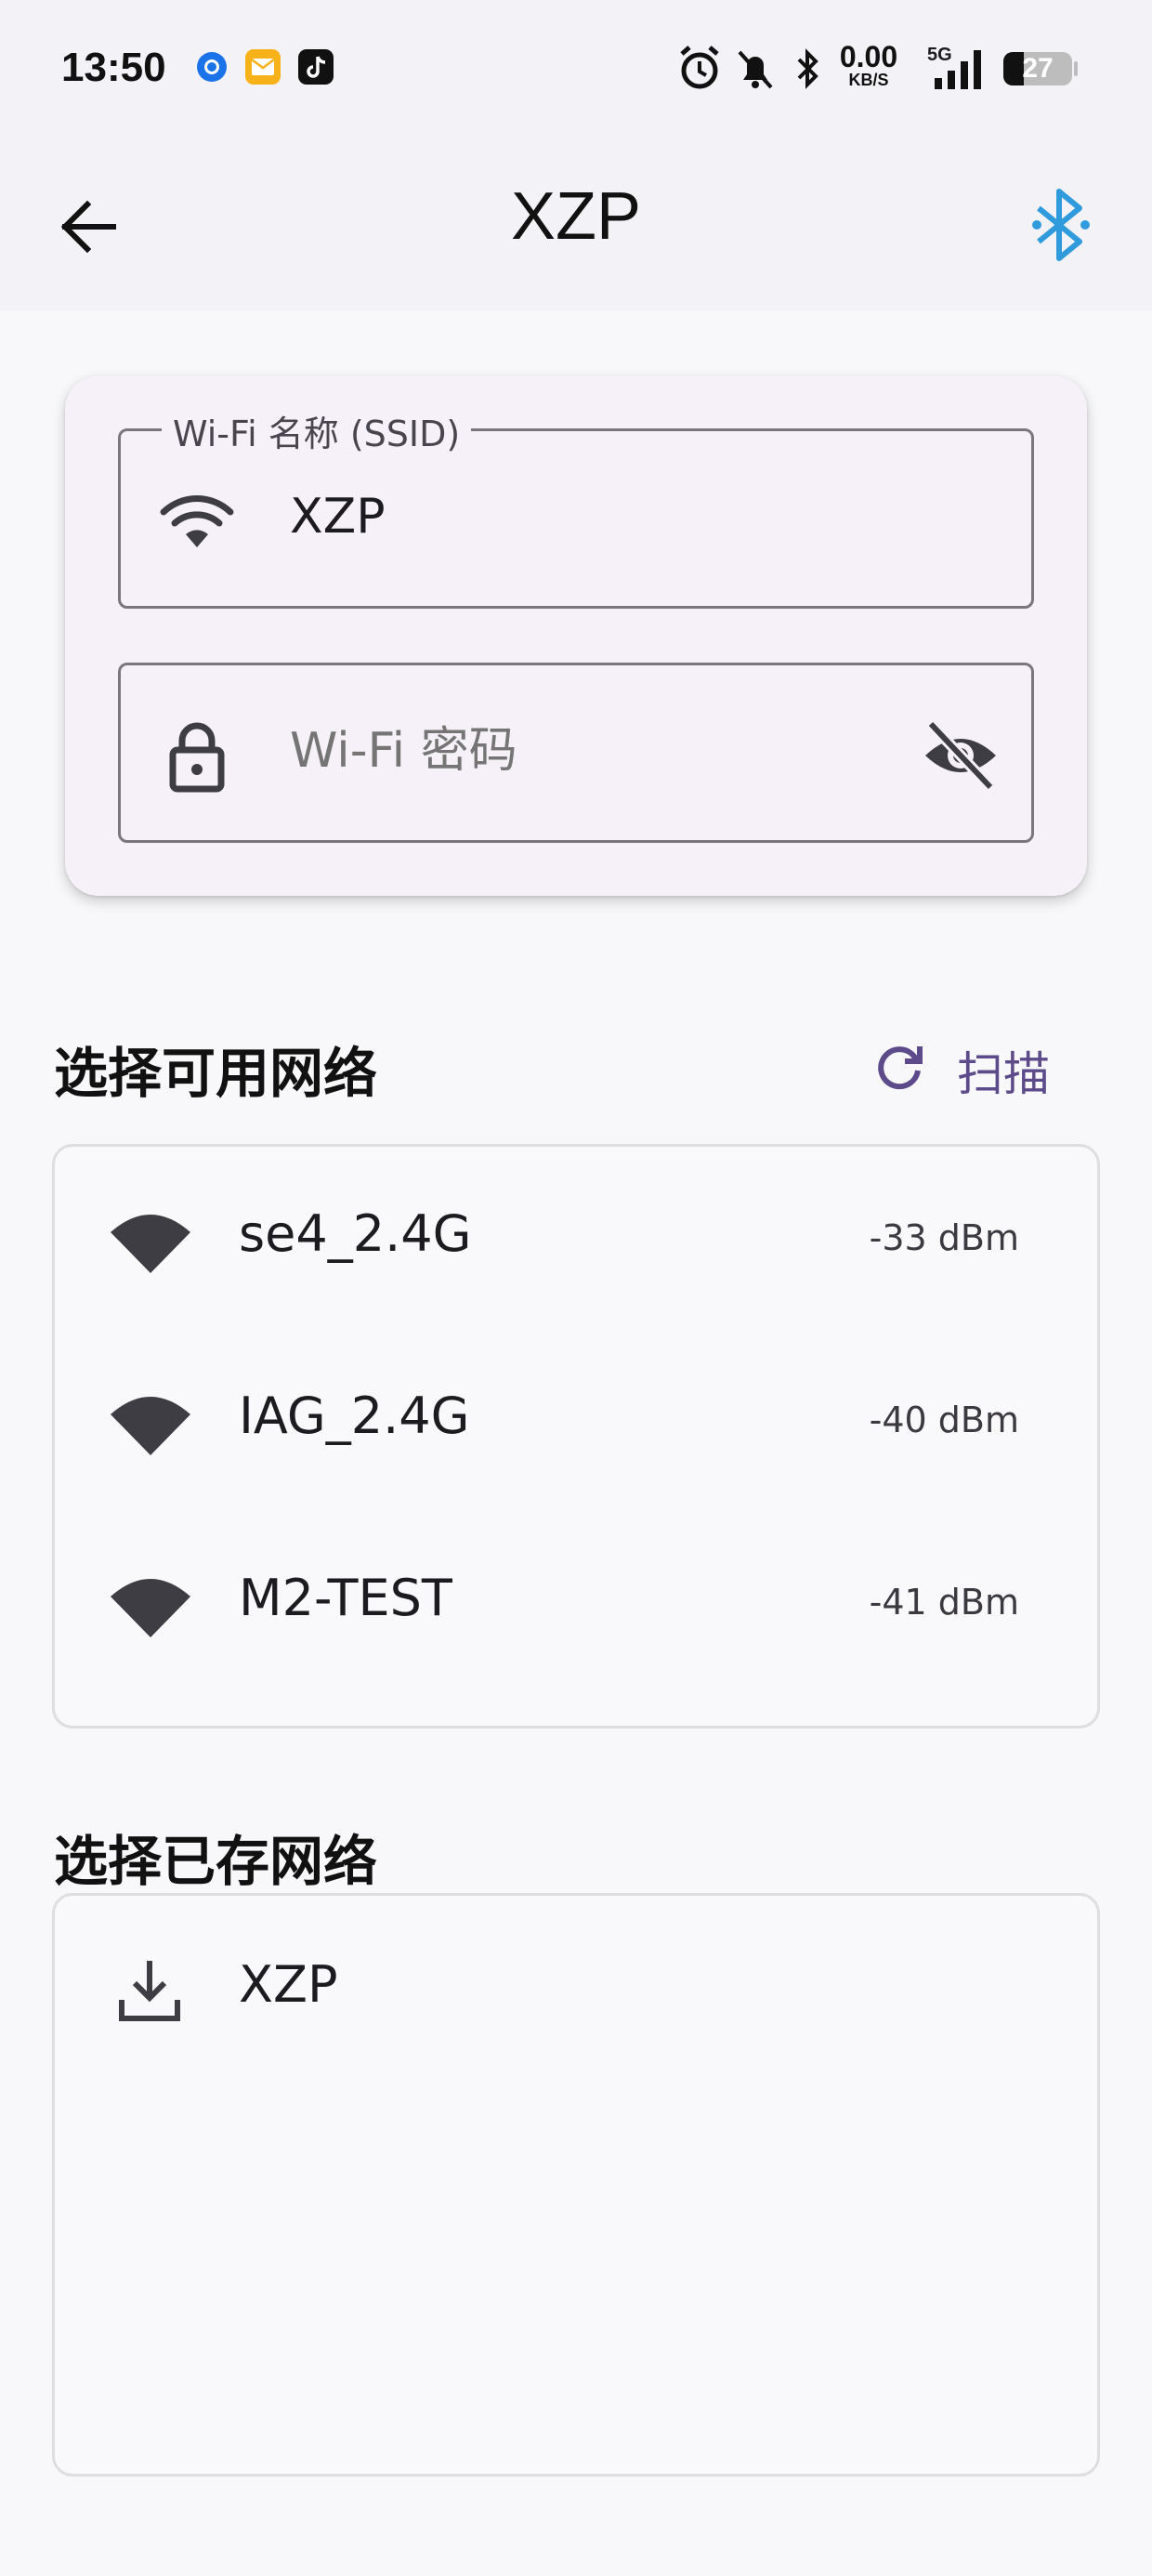 This screenshot has height=2576, width=1152. I want to click on network-signal: -41 dBm, so click(944, 1602).